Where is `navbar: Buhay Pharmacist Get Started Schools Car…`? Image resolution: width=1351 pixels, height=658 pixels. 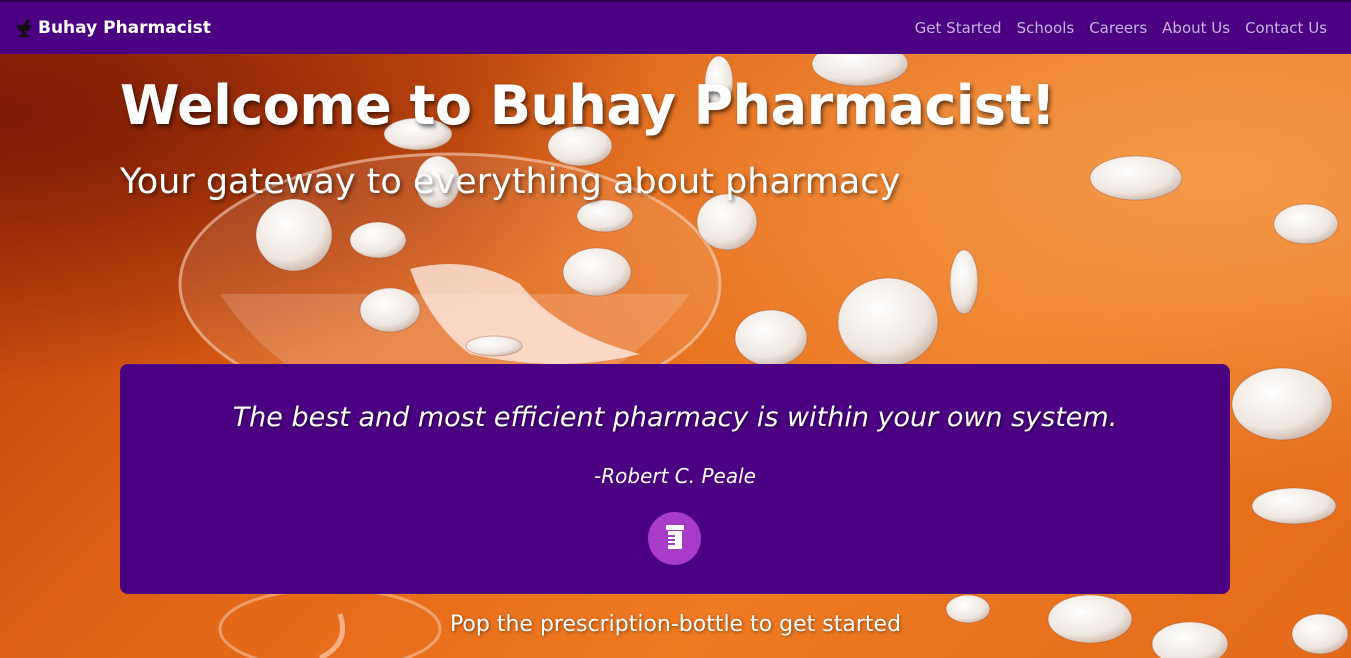 navbar: Buhay Pharmacist Get Started Schools Car… is located at coordinates (675, 27).